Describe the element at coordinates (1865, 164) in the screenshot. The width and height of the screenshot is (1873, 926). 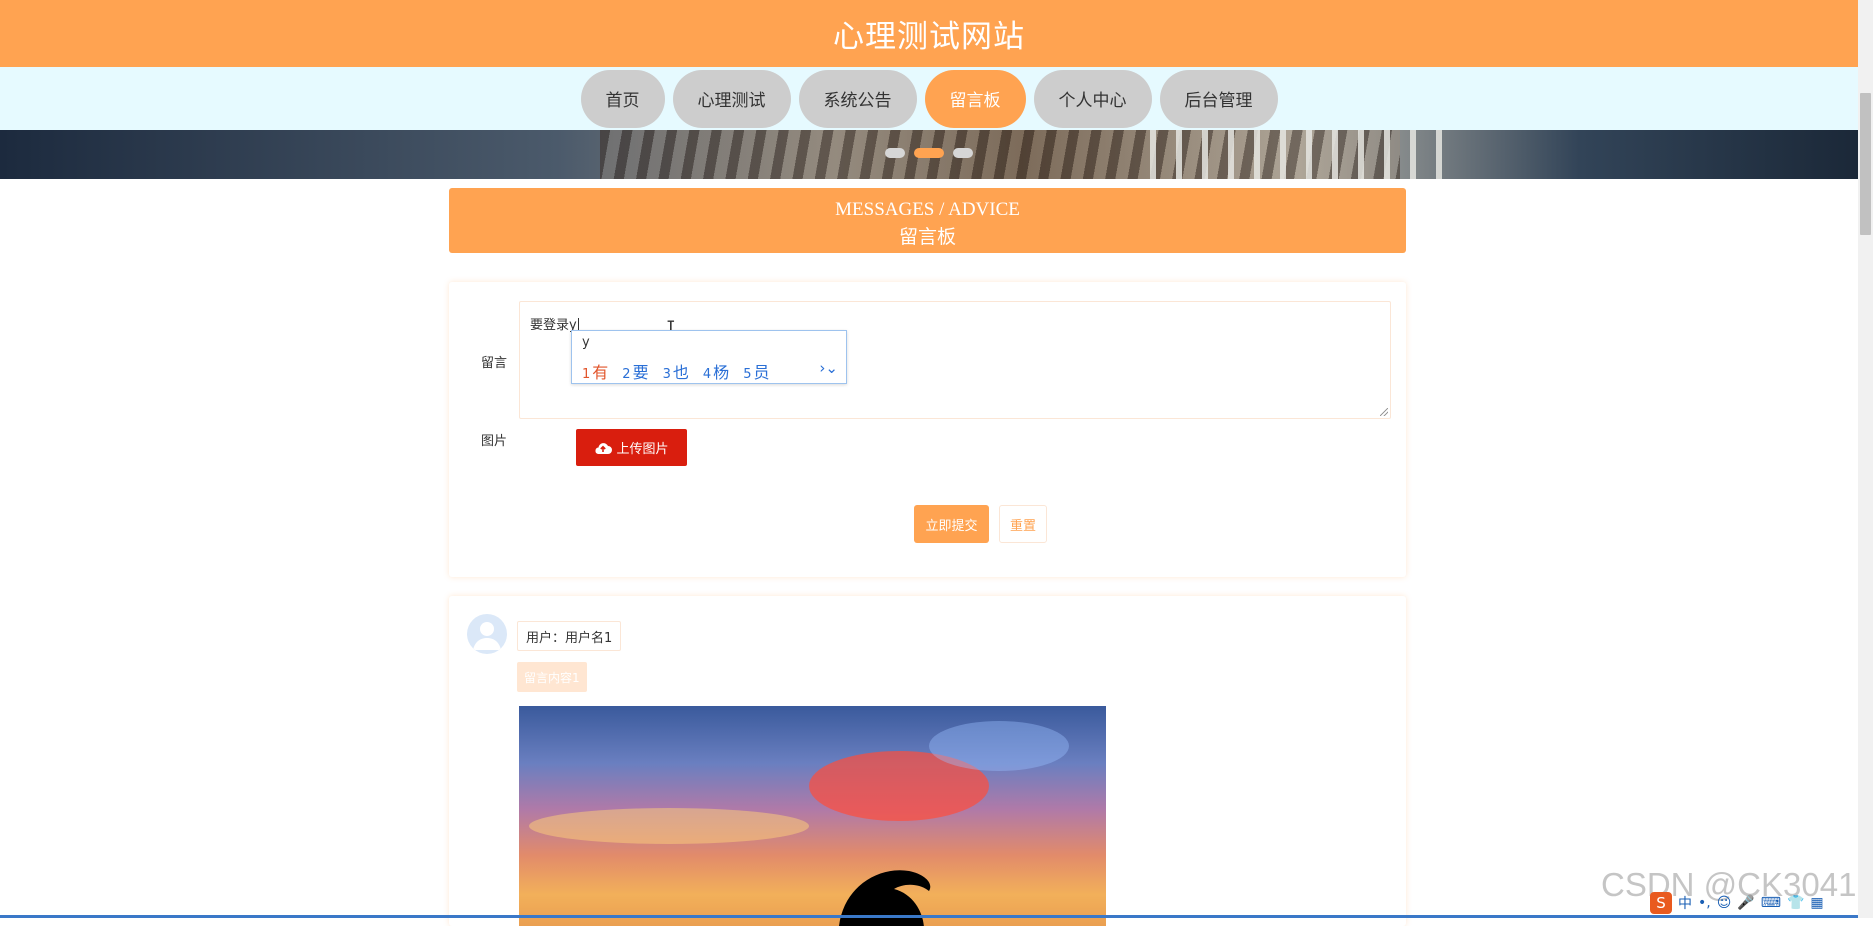
I see `scrollbar-thumb` at that location.